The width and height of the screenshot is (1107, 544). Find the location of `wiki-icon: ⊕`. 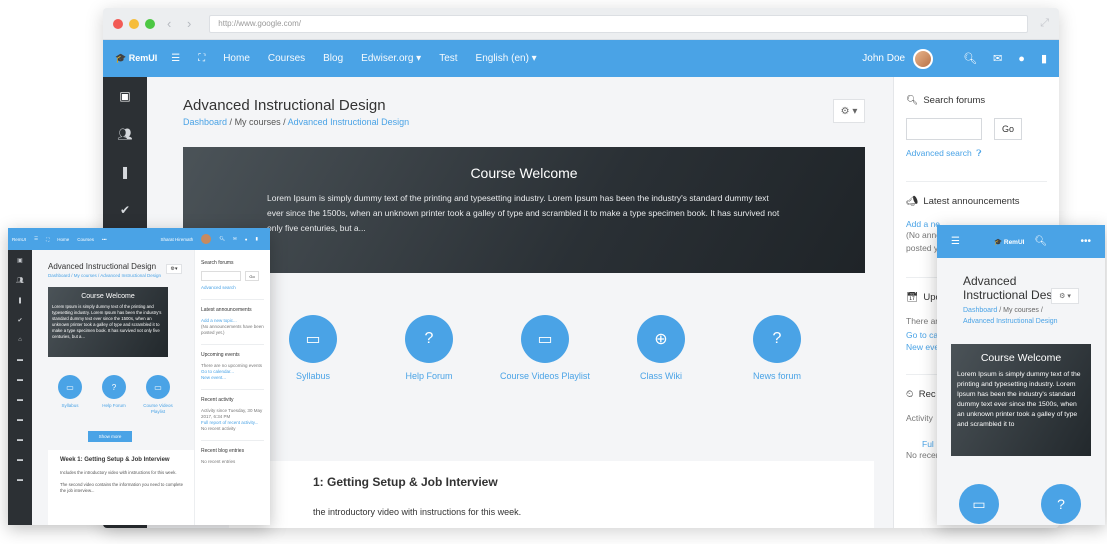

wiki-icon: ⊕ is located at coordinates (661, 339).